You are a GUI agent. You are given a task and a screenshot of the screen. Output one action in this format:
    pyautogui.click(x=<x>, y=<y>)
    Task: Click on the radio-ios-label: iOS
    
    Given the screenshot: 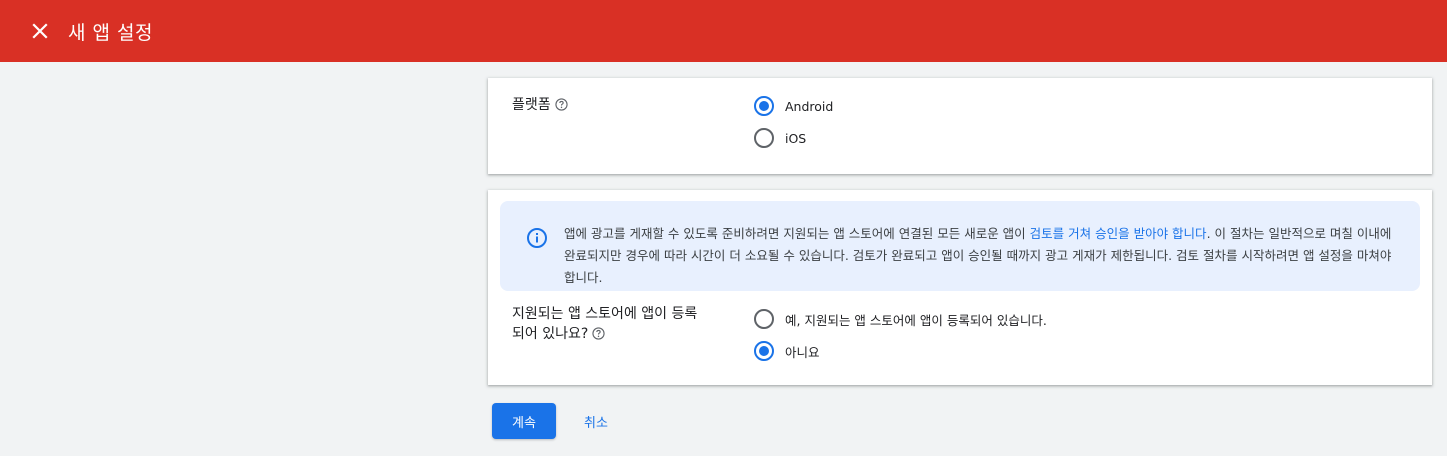 What is the action you would take?
    pyautogui.click(x=796, y=138)
    